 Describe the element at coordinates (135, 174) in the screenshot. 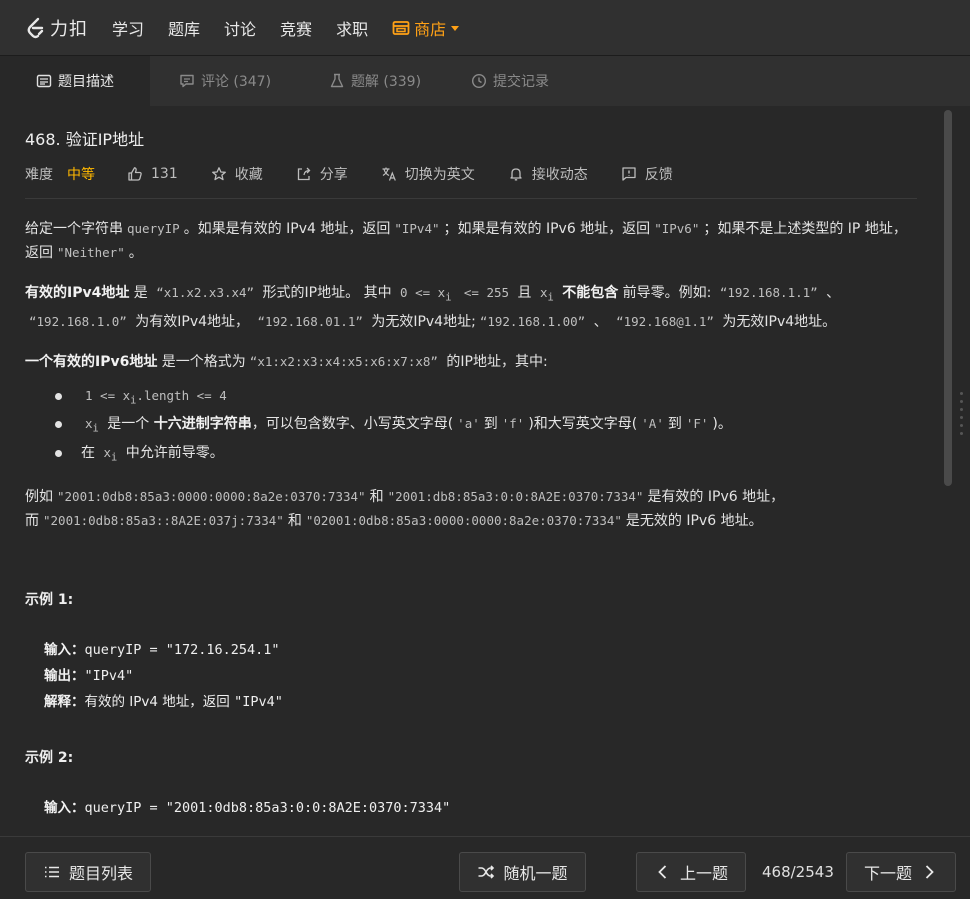

I see `thumbs-up-icon` at that location.